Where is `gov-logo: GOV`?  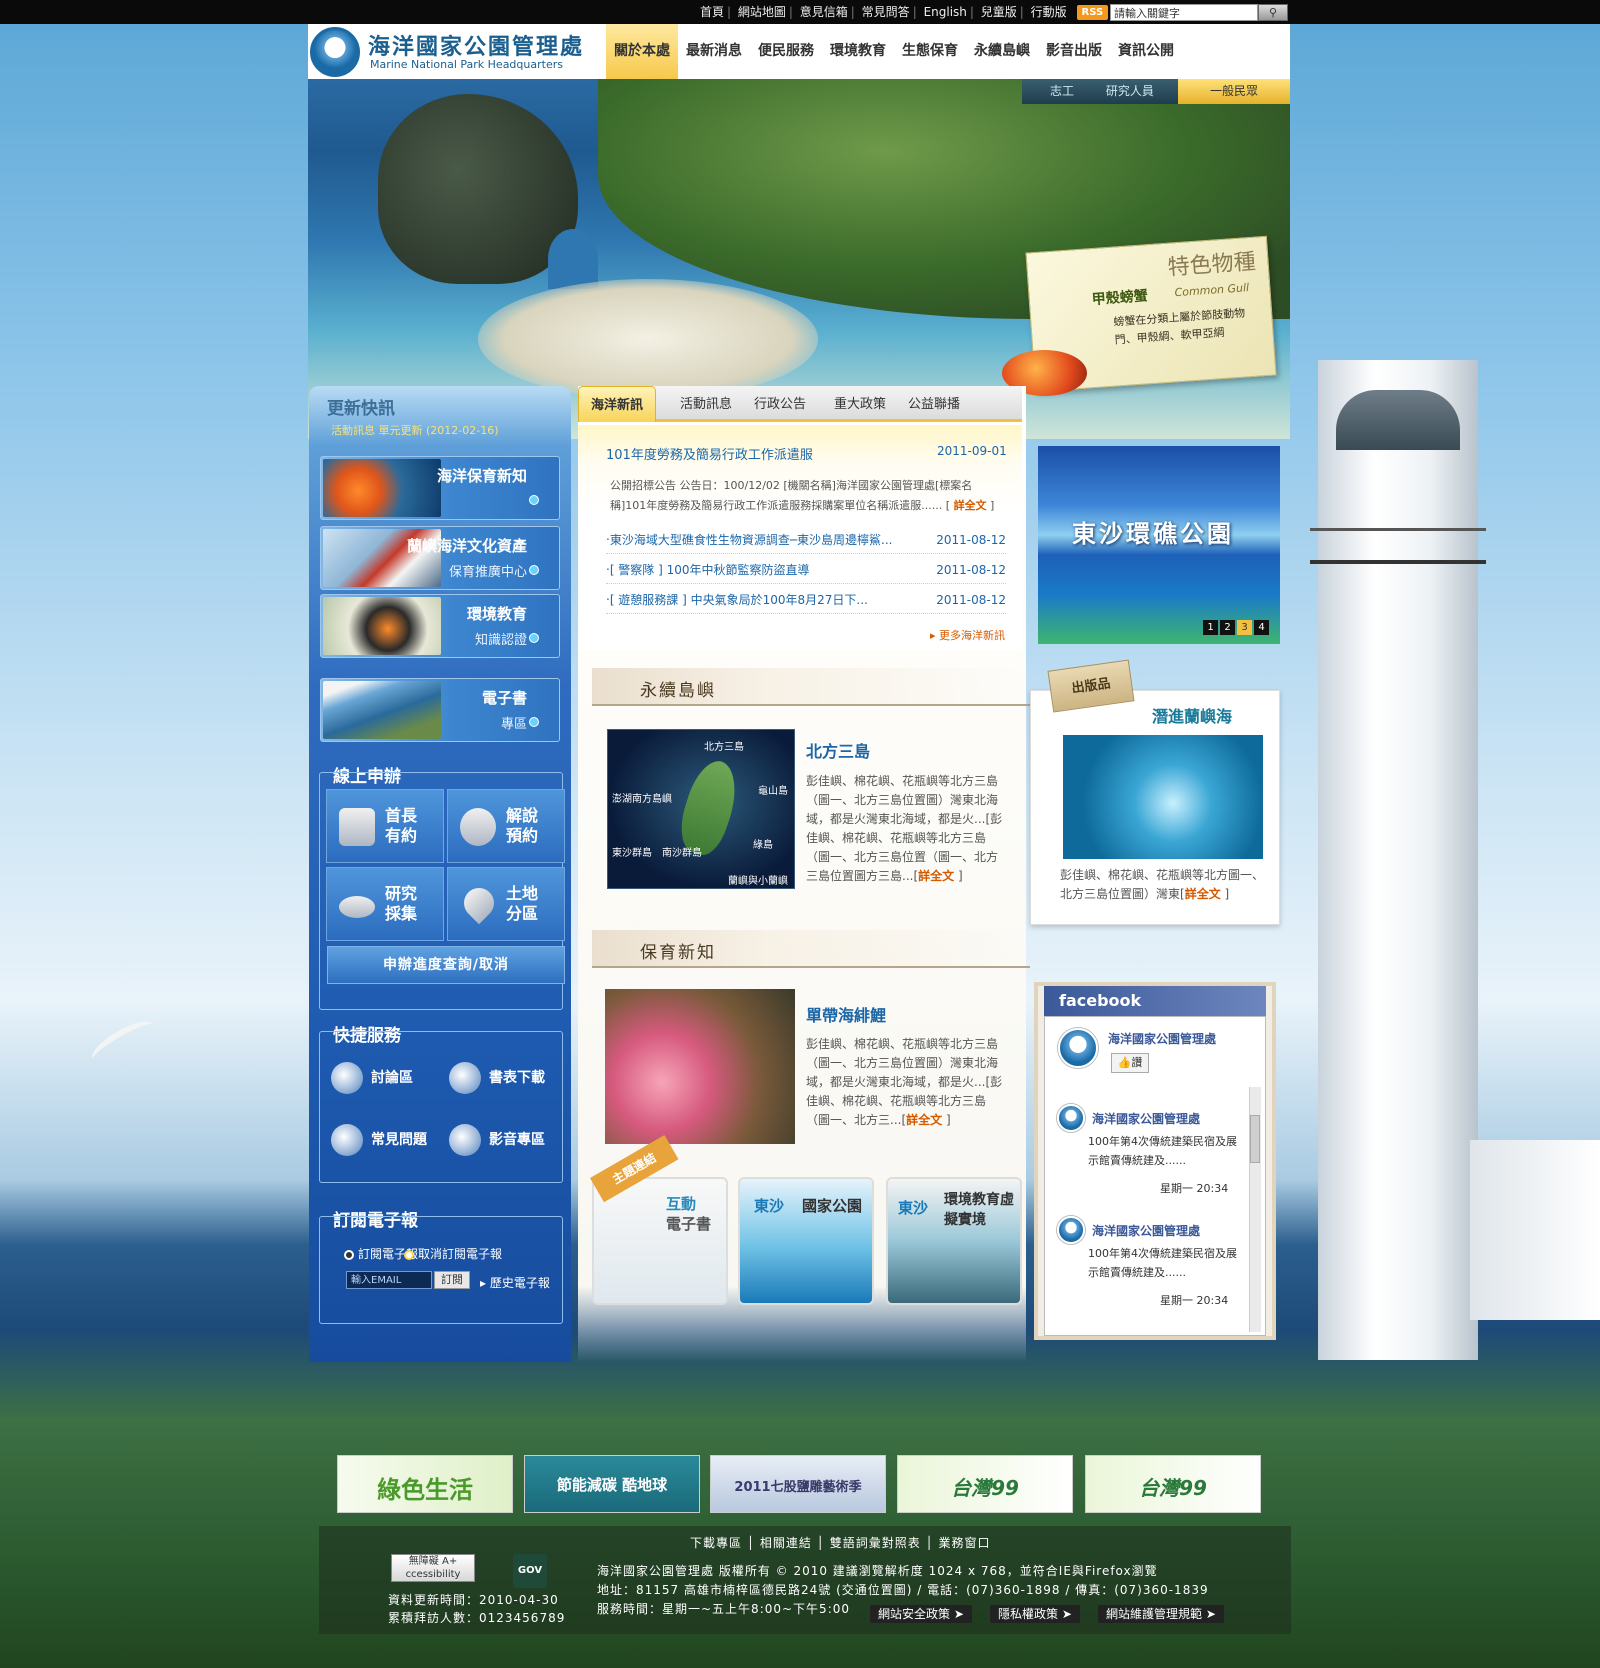 gov-logo: GOV is located at coordinates (530, 1571).